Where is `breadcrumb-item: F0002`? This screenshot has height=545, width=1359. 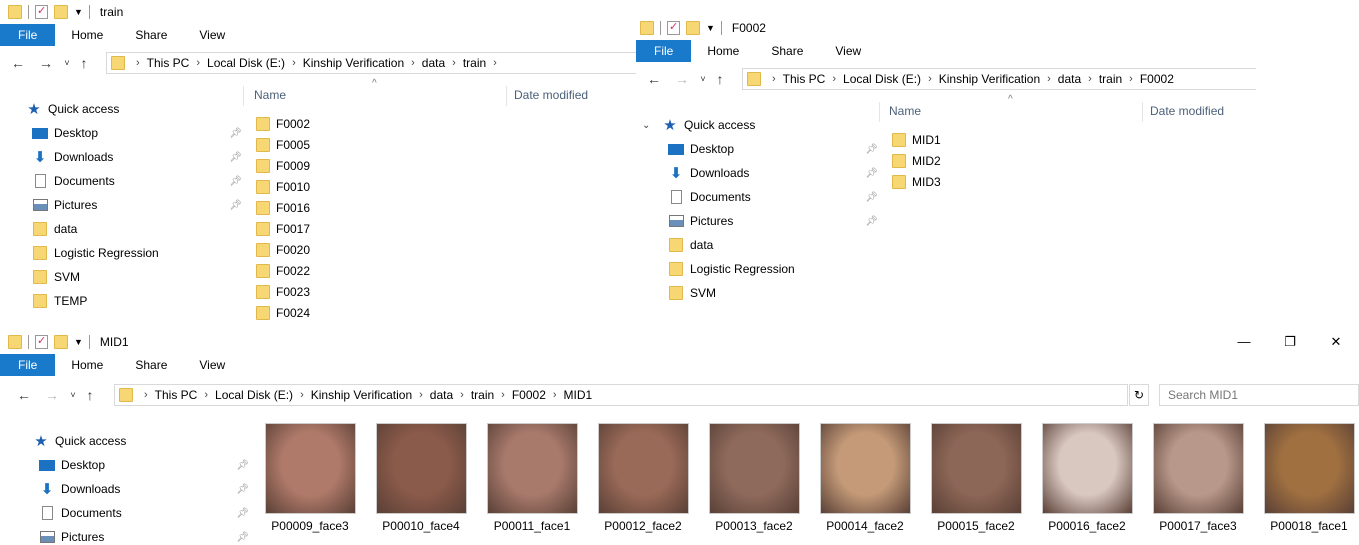
breadcrumb-item: F0002 is located at coordinates (1157, 79).